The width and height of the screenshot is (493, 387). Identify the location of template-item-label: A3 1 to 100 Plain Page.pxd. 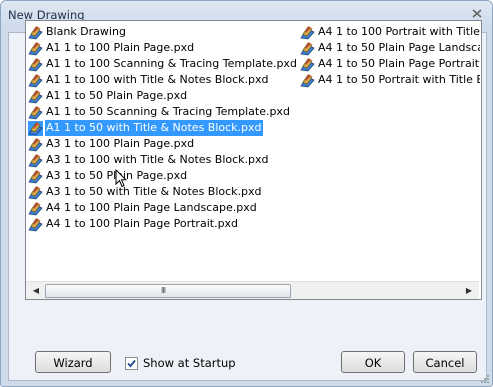
(120, 143).